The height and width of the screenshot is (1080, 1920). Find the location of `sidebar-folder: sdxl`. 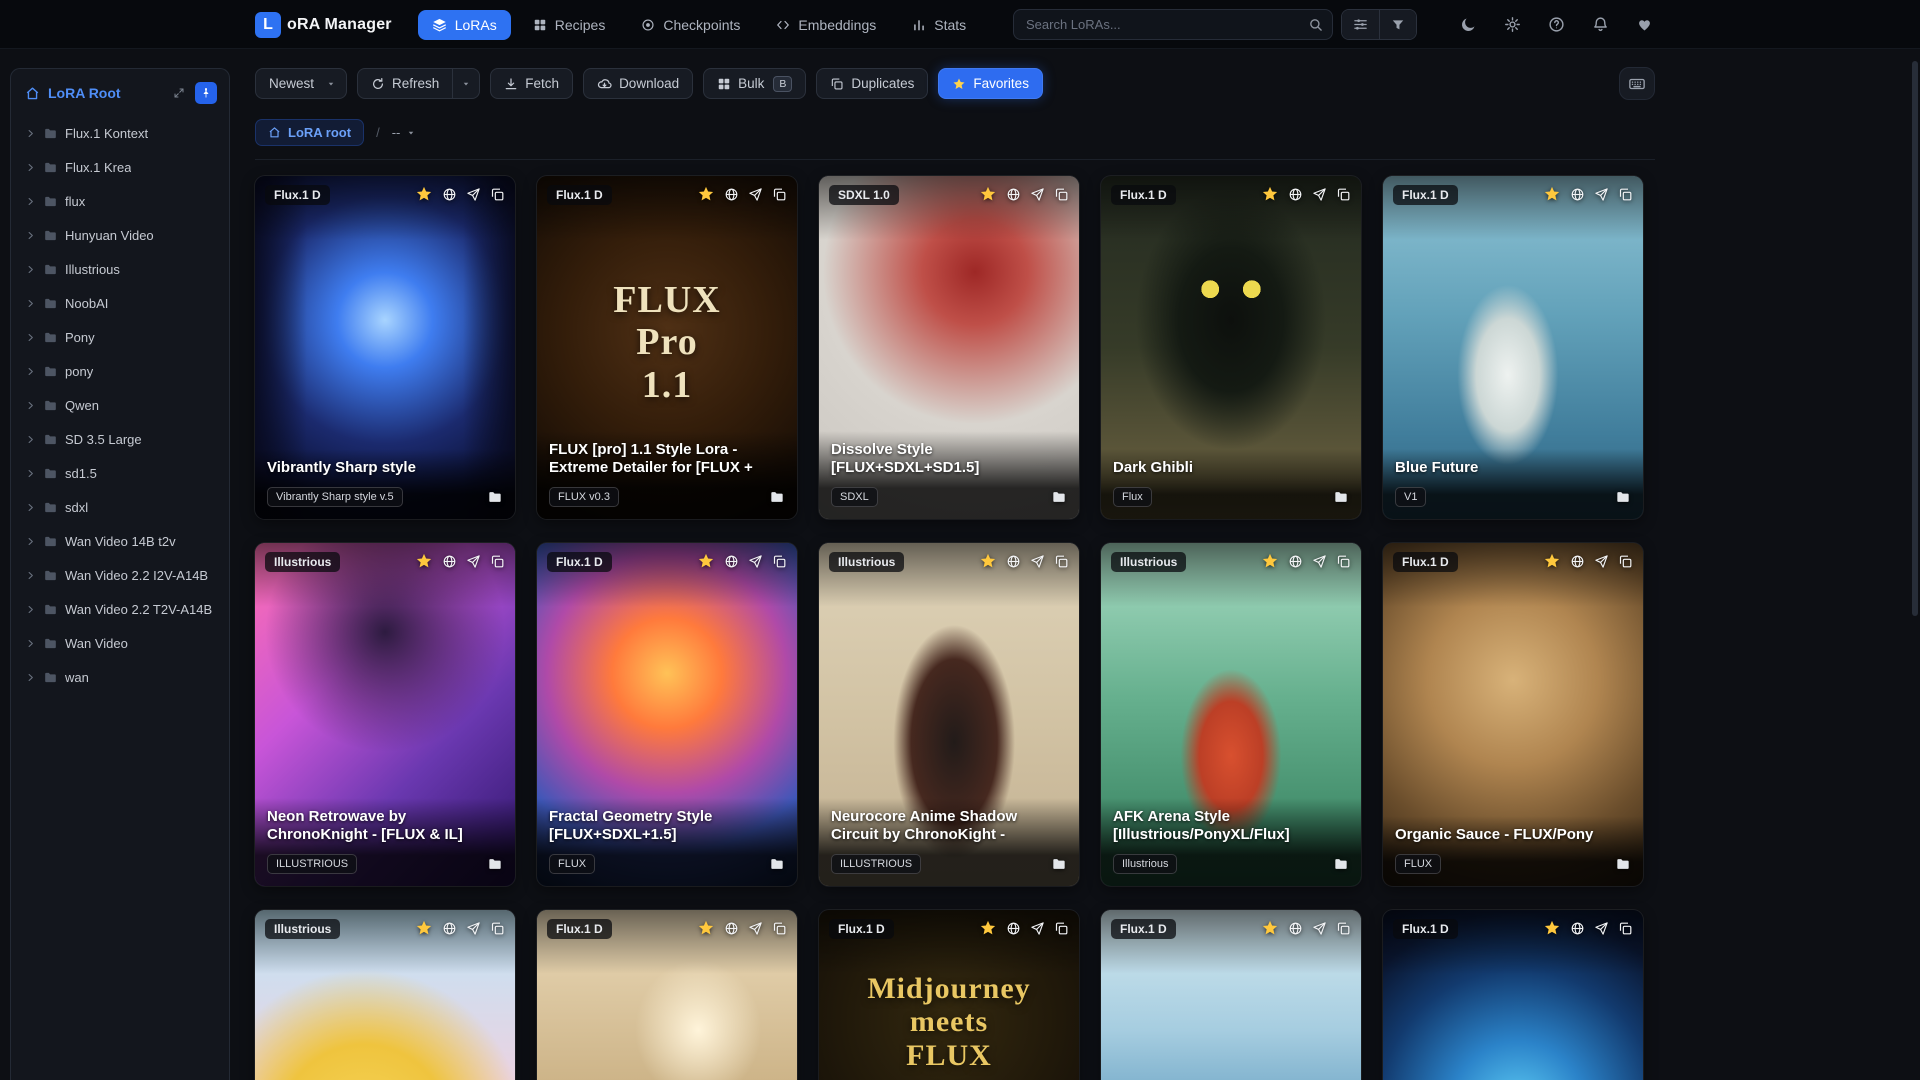

sidebar-folder: sdxl is located at coordinates (120, 507).